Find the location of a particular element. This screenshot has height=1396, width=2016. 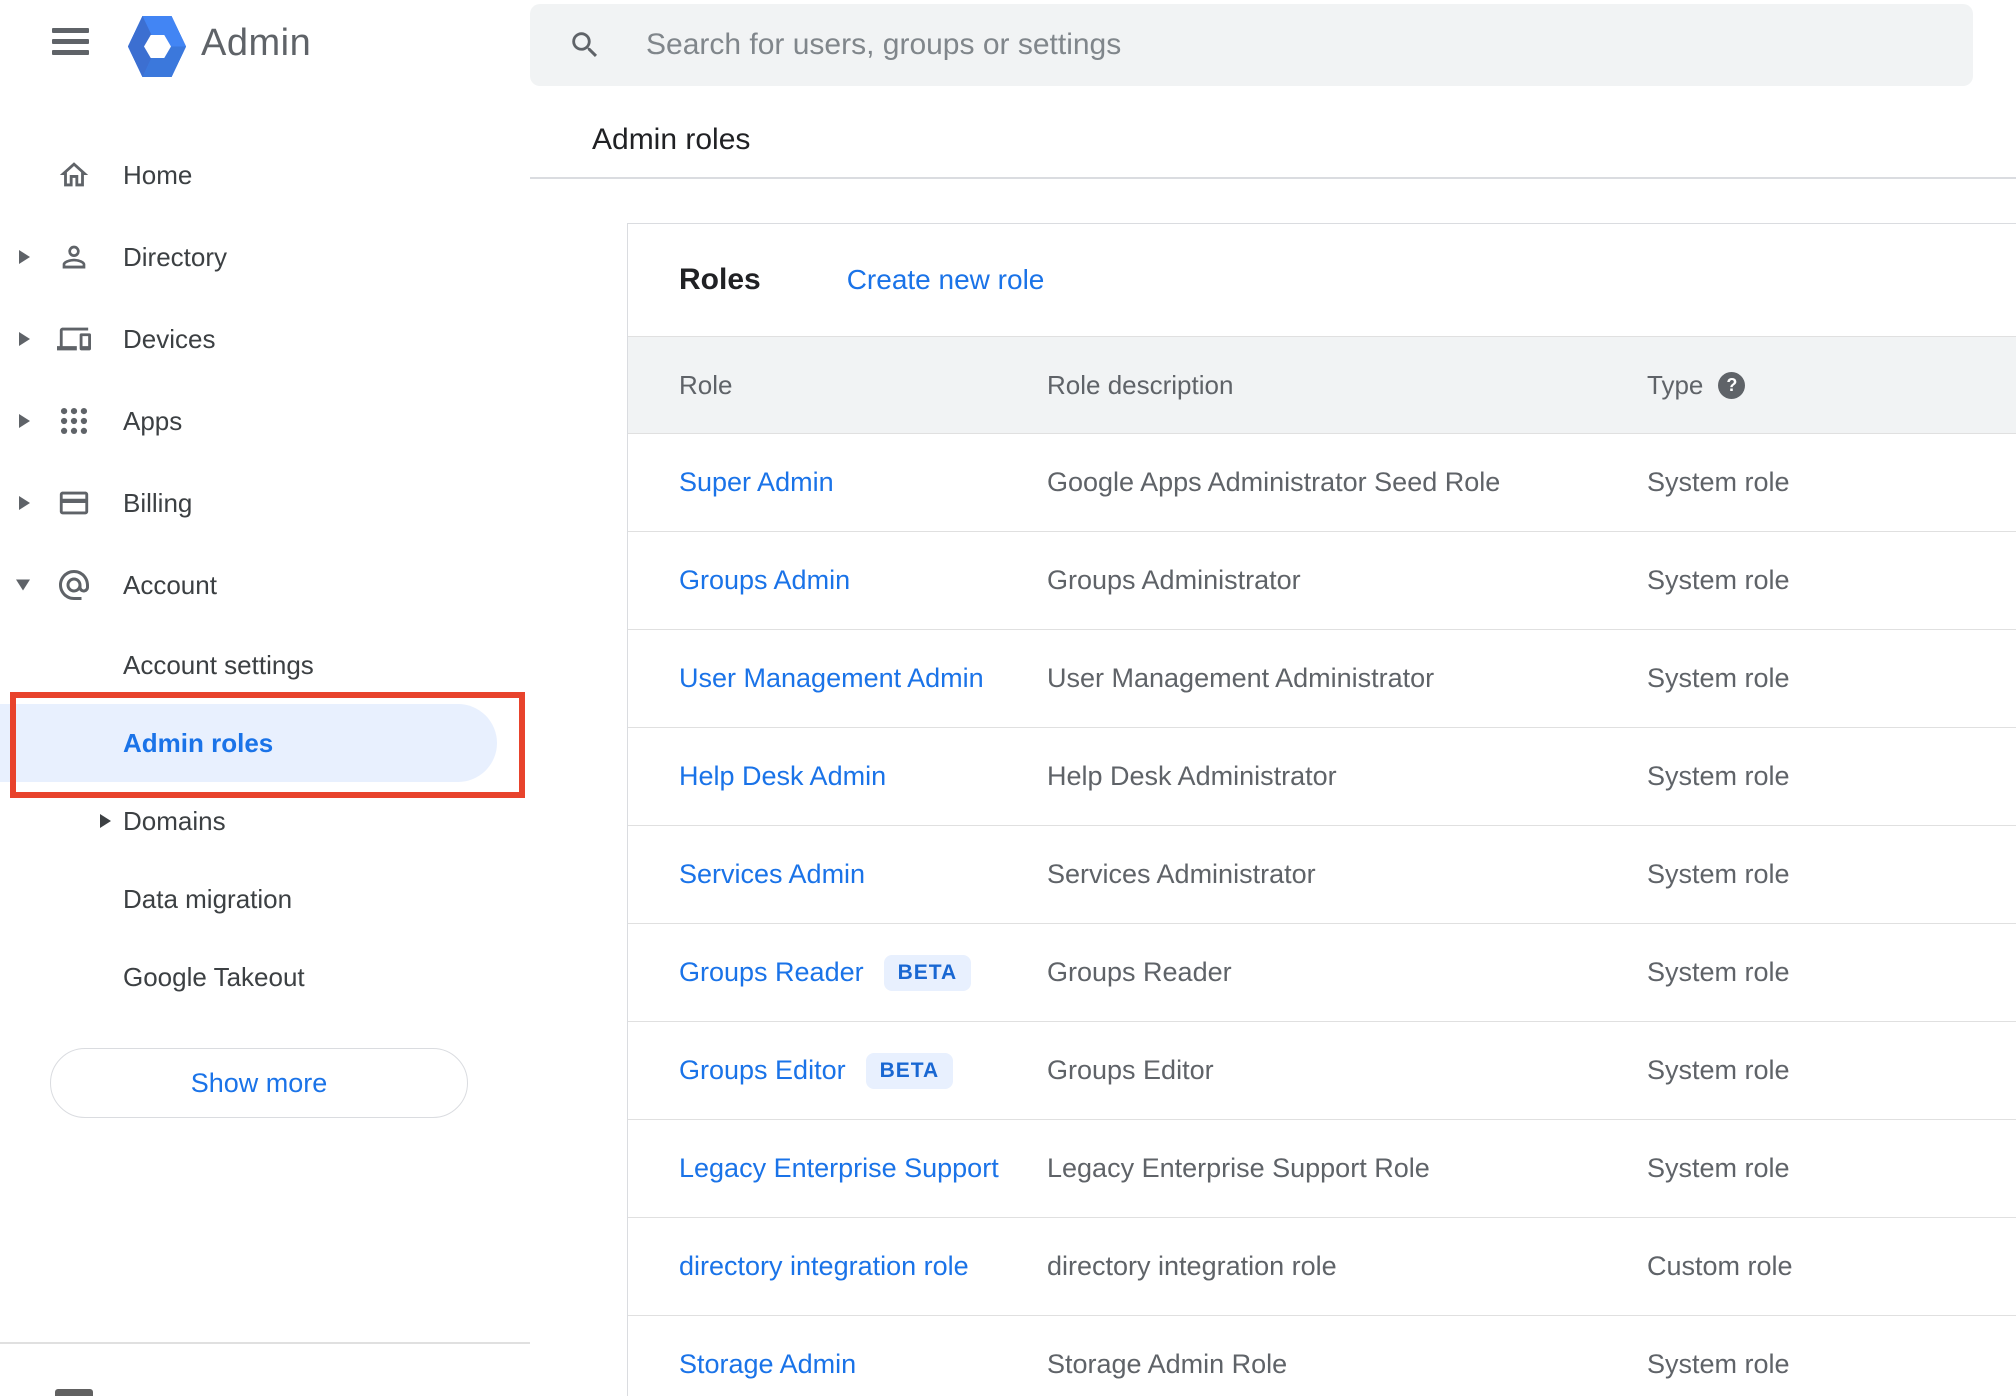

role-link: Super Admin is located at coordinates (756, 482).